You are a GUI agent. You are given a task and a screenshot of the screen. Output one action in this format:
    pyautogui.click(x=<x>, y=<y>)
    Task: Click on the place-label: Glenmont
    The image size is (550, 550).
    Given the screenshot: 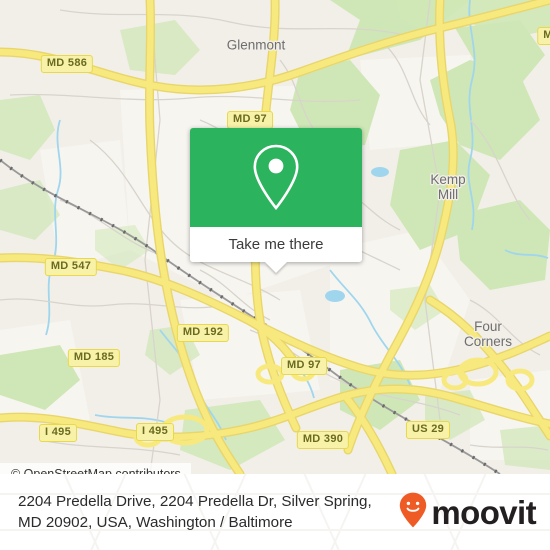 What is the action you would take?
    pyautogui.click(x=256, y=45)
    